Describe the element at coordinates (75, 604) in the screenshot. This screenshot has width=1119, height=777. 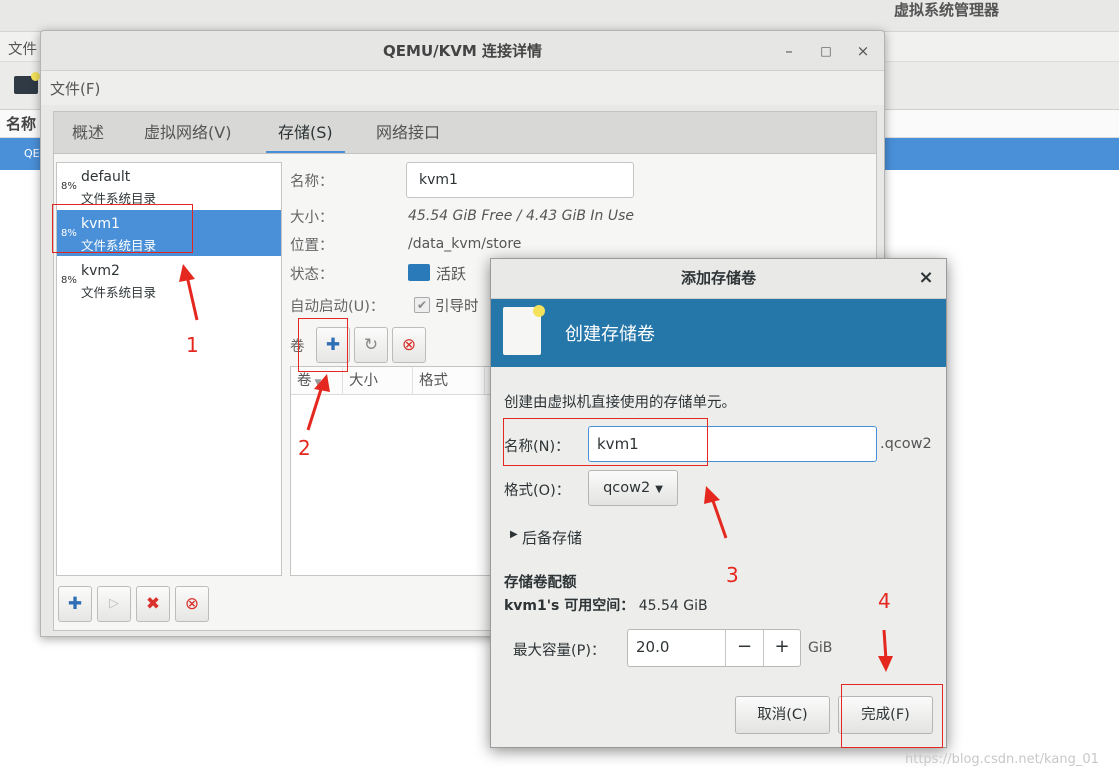
I see `add-pool-button: ✚` at that location.